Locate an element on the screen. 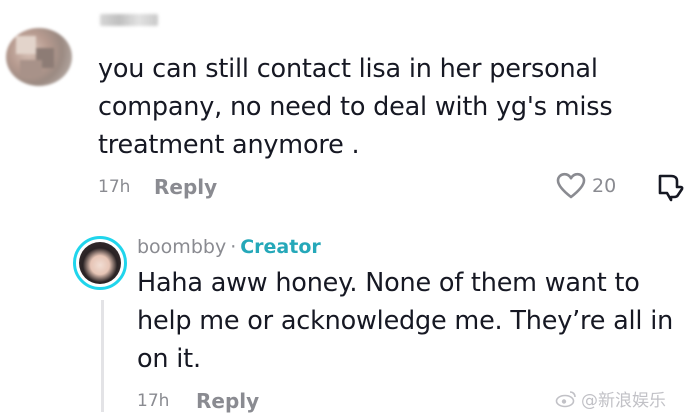 The width and height of the screenshot is (690, 420). comment-like-button: 20 is located at coordinates (586, 186).